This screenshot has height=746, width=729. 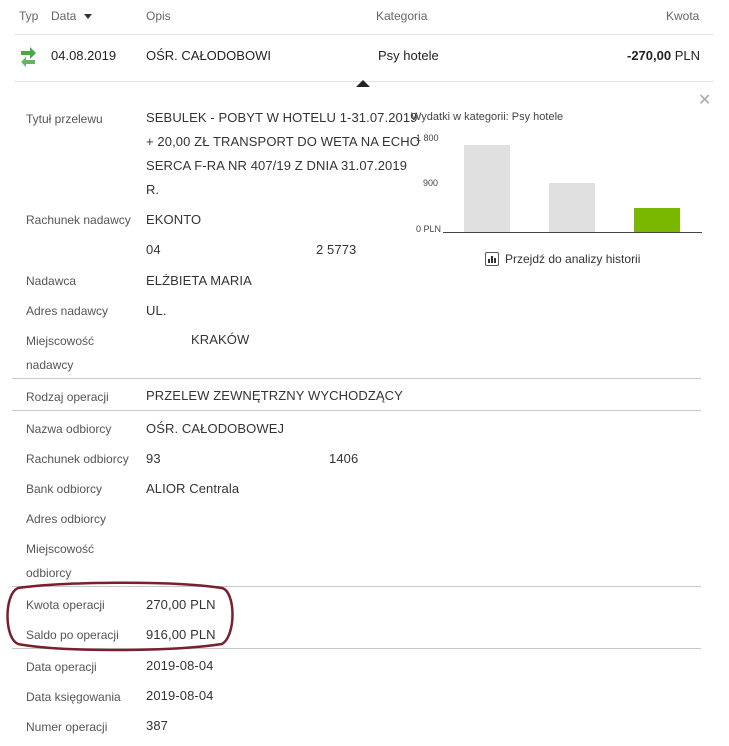 What do you see at coordinates (64, 489) in the screenshot?
I see `detail-label-bank-odbiorcy: Bank odbiorcy` at bounding box center [64, 489].